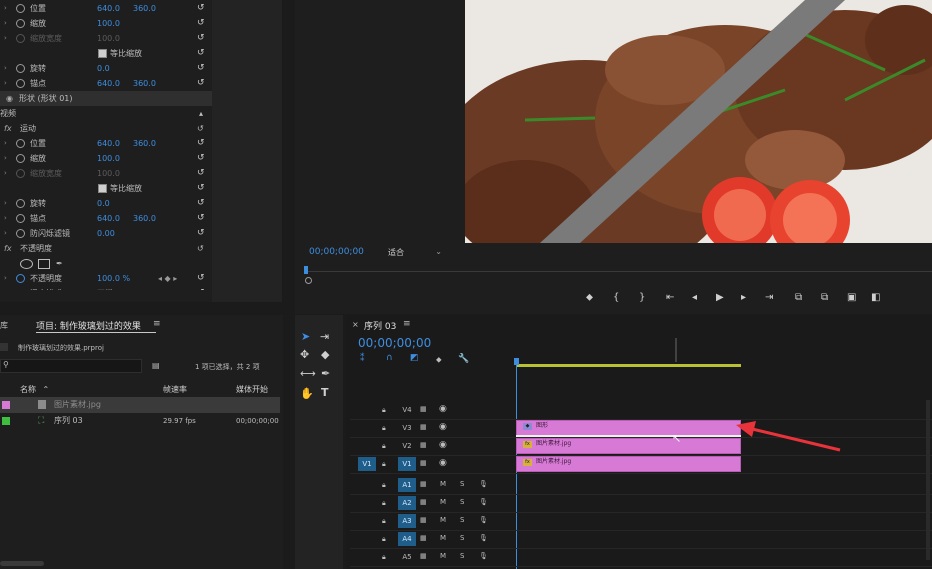 This screenshot has height=569, width=932. What do you see at coordinates (106, 98) in the screenshot?
I see `shape-layer-row: ◉ 形状 (形状 01)` at bounding box center [106, 98].